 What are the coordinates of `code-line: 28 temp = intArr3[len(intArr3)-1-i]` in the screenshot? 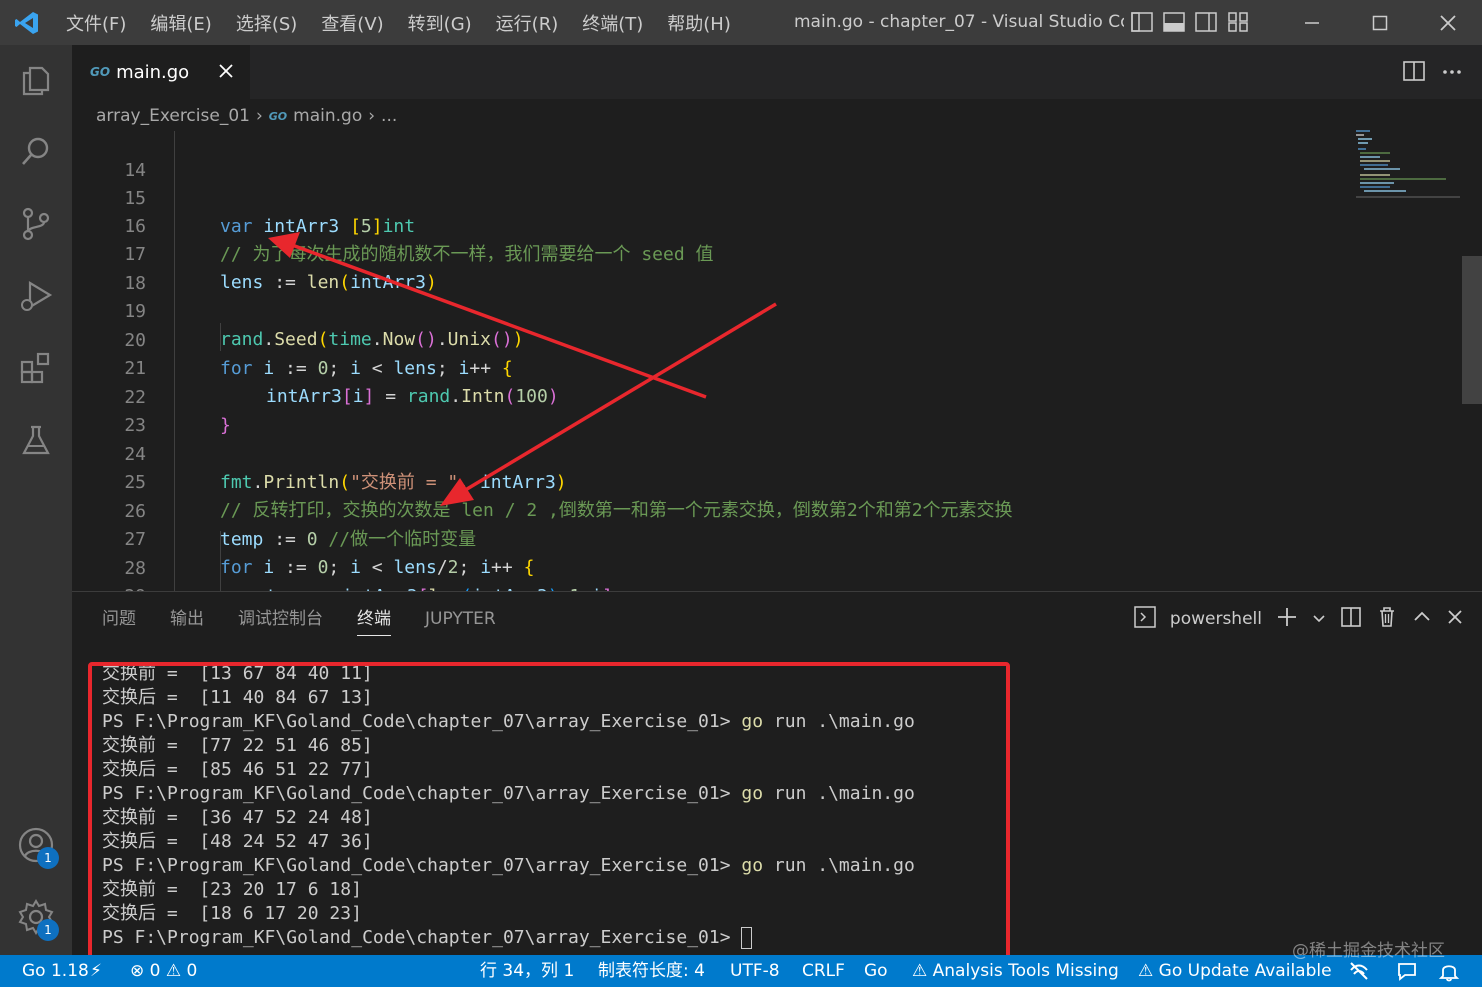 It's located at (767, 559).